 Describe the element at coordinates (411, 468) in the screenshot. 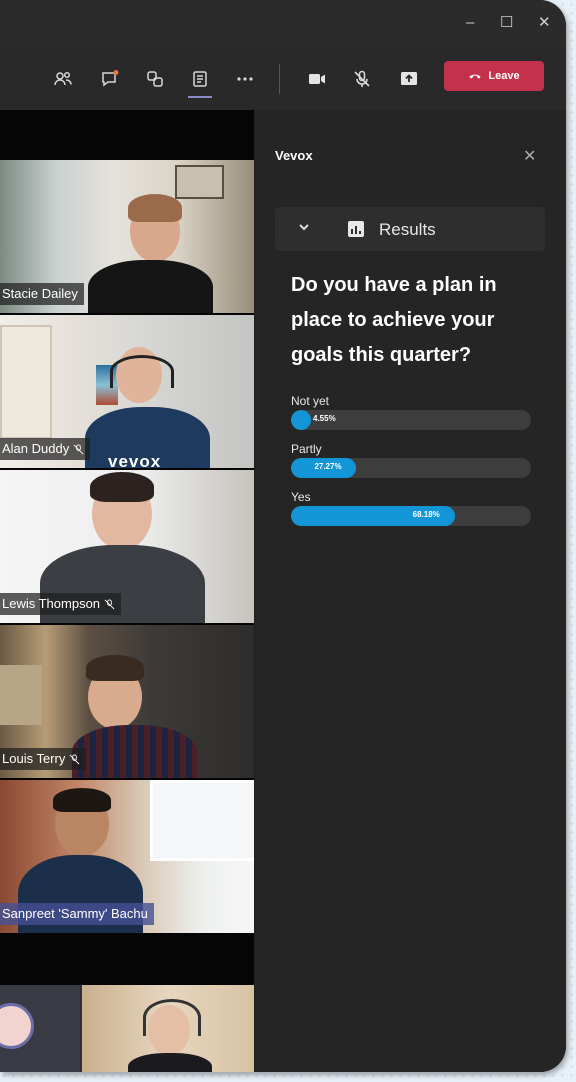

I see `option-track: 27.27%` at that location.